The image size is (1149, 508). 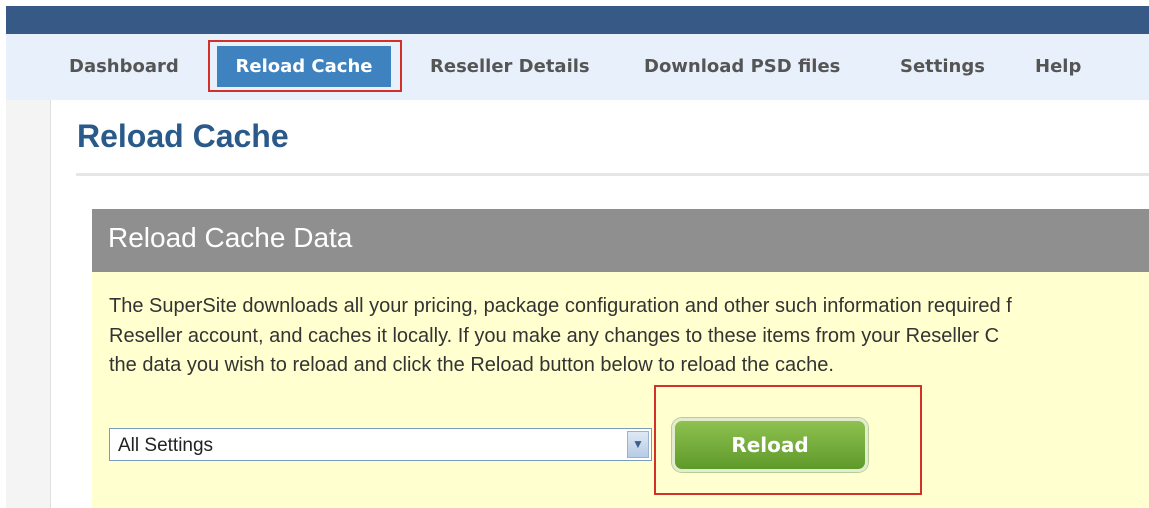 I want to click on cache-type-select: All Settings ▼, so click(x=380, y=444).